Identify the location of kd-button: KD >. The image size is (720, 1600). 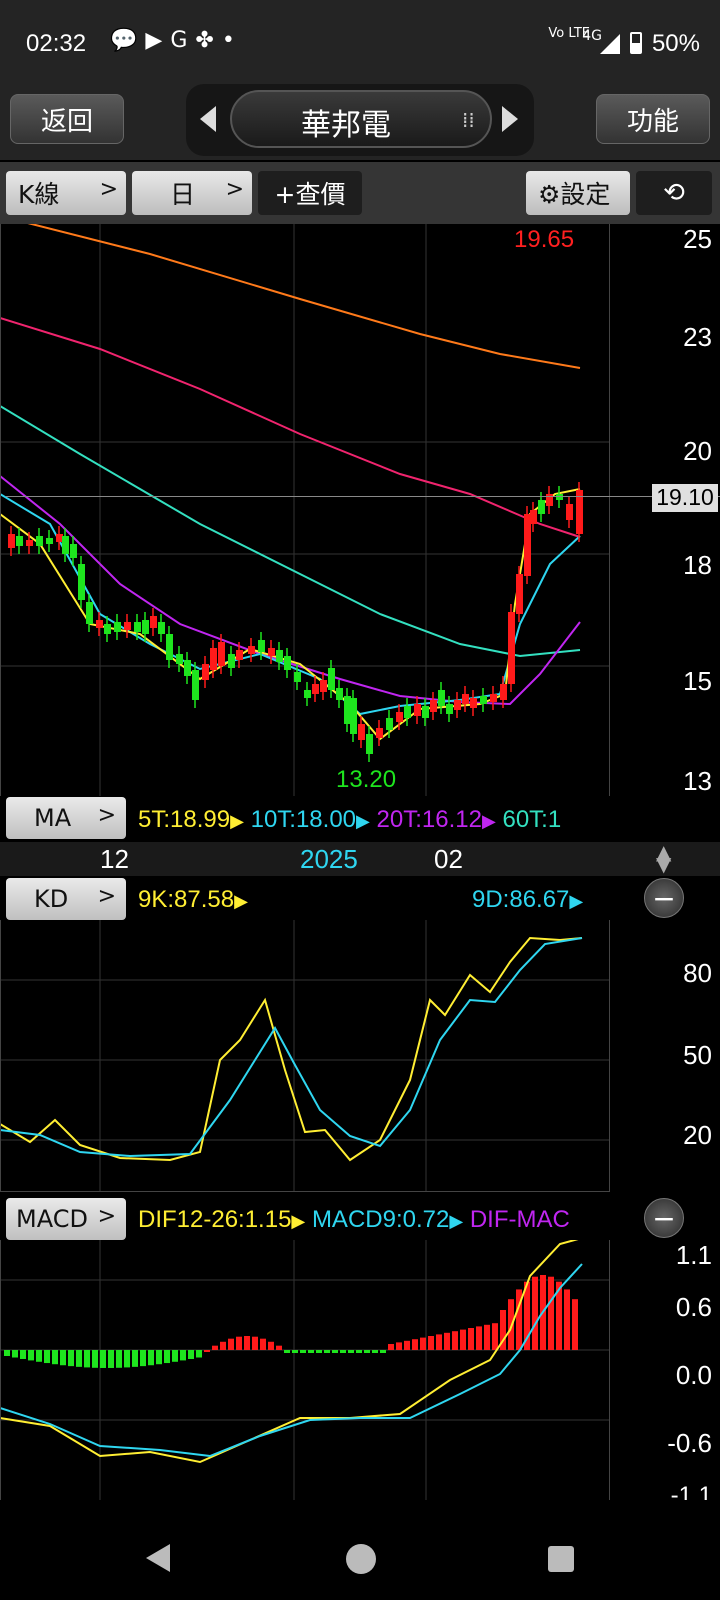
(66, 899).